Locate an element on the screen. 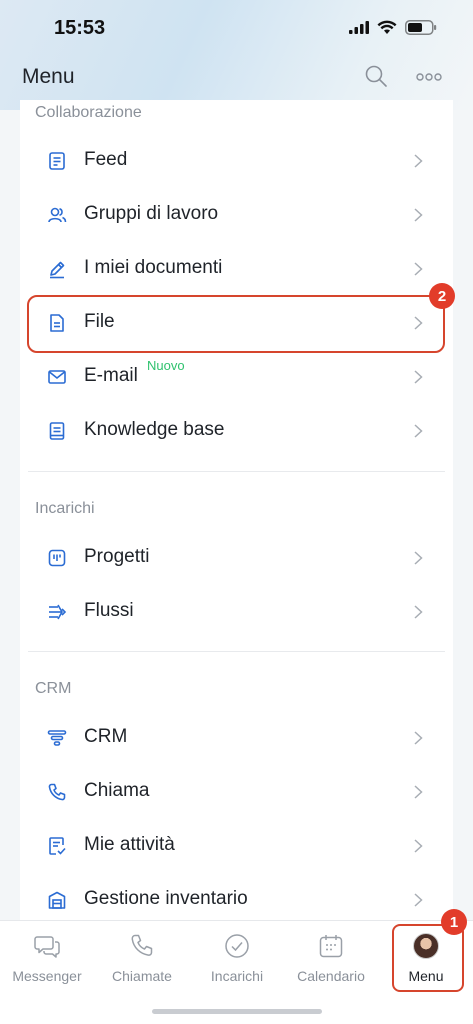 The width and height of the screenshot is (473, 1024). projects-icon is located at coordinates (57, 558).